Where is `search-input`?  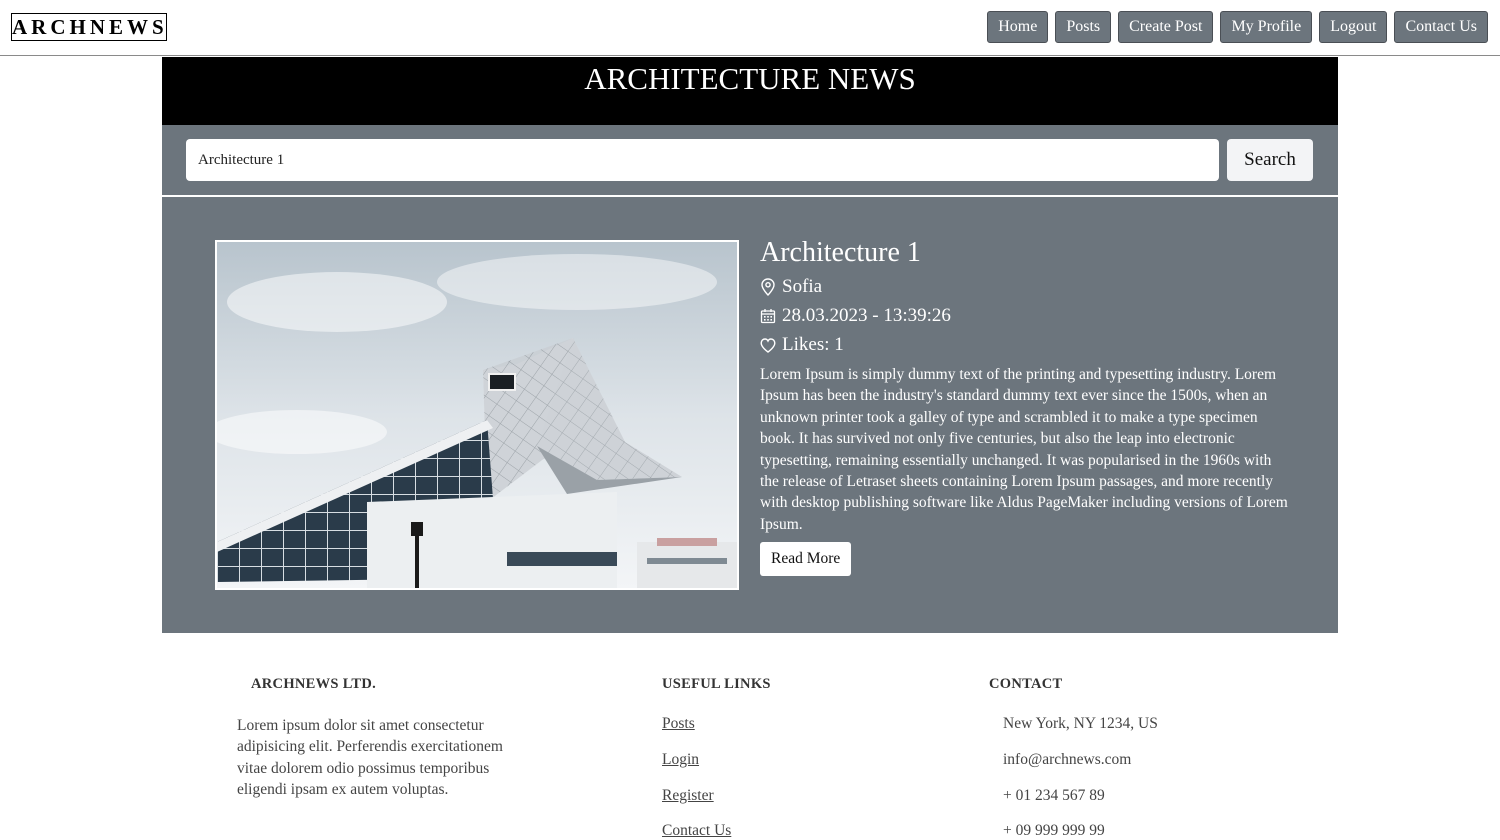
search-input is located at coordinates (702, 160).